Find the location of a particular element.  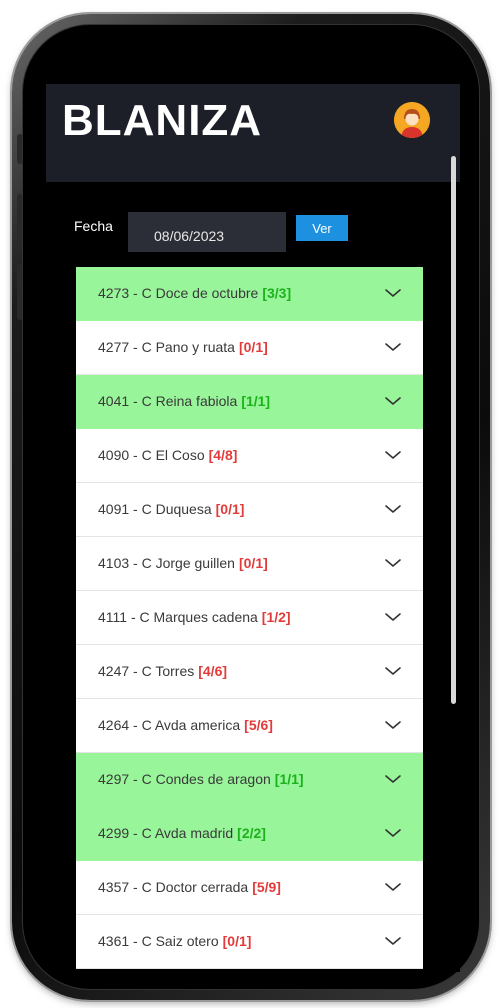

date-input is located at coordinates (207, 232).